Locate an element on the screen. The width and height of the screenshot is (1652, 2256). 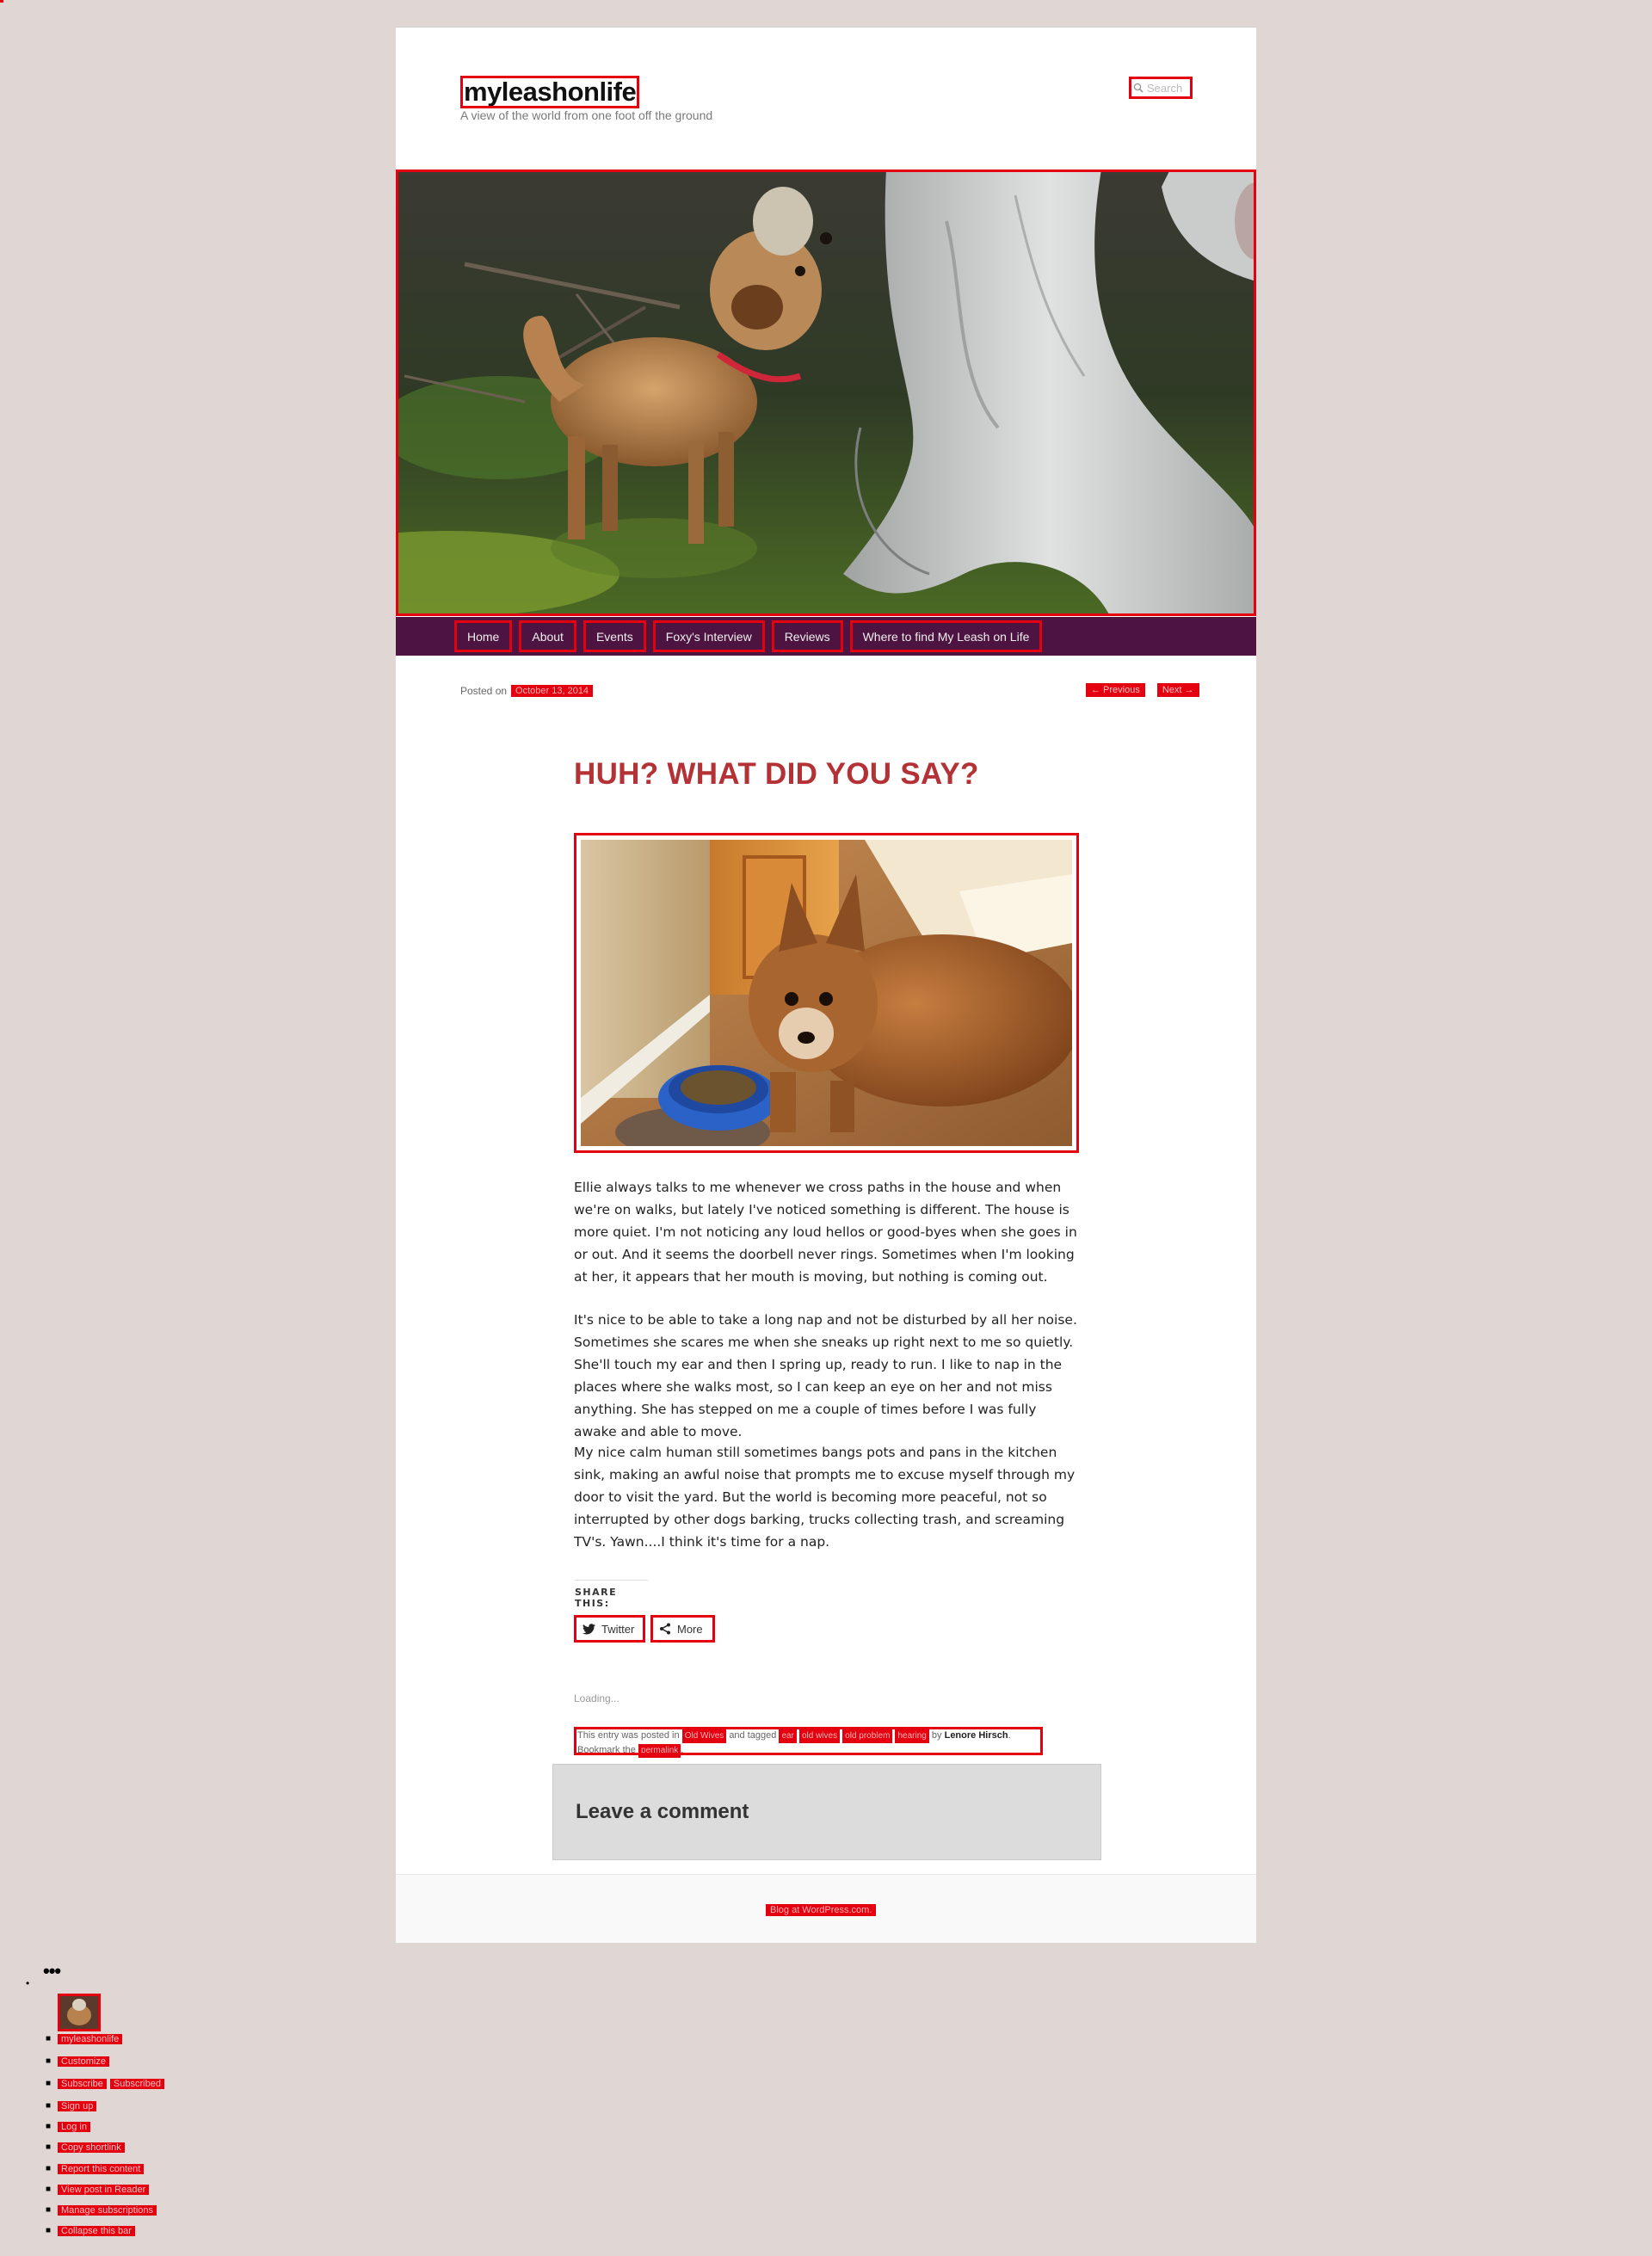
nav-item-reviews: Reviews is located at coordinates (807, 636).